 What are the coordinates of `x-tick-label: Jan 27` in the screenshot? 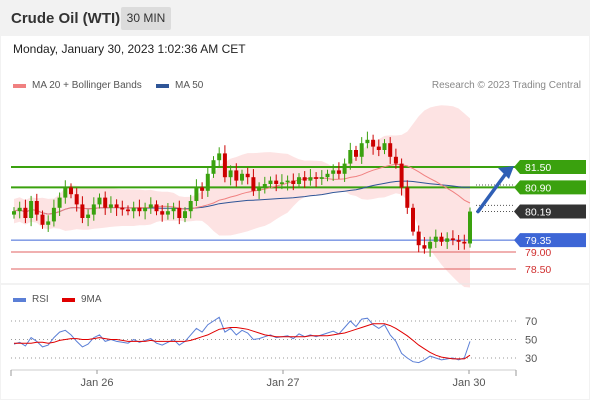 It's located at (282, 383).